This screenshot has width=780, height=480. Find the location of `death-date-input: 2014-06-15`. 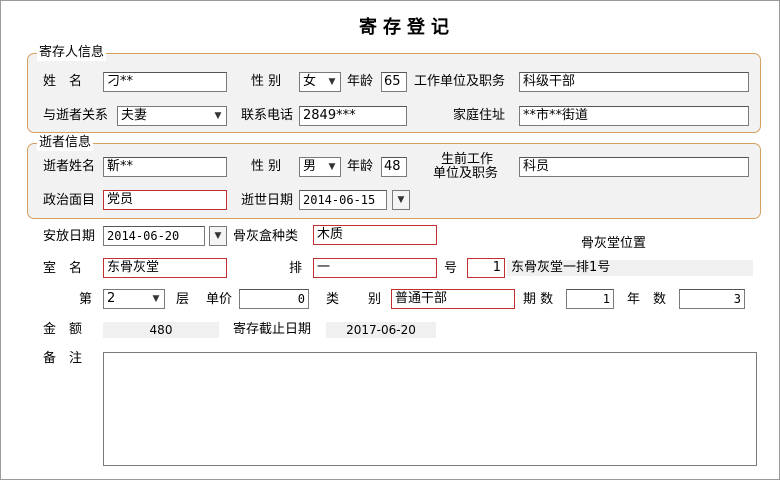

death-date-input: 2014-06-15 is located at coordinates (343, 200).